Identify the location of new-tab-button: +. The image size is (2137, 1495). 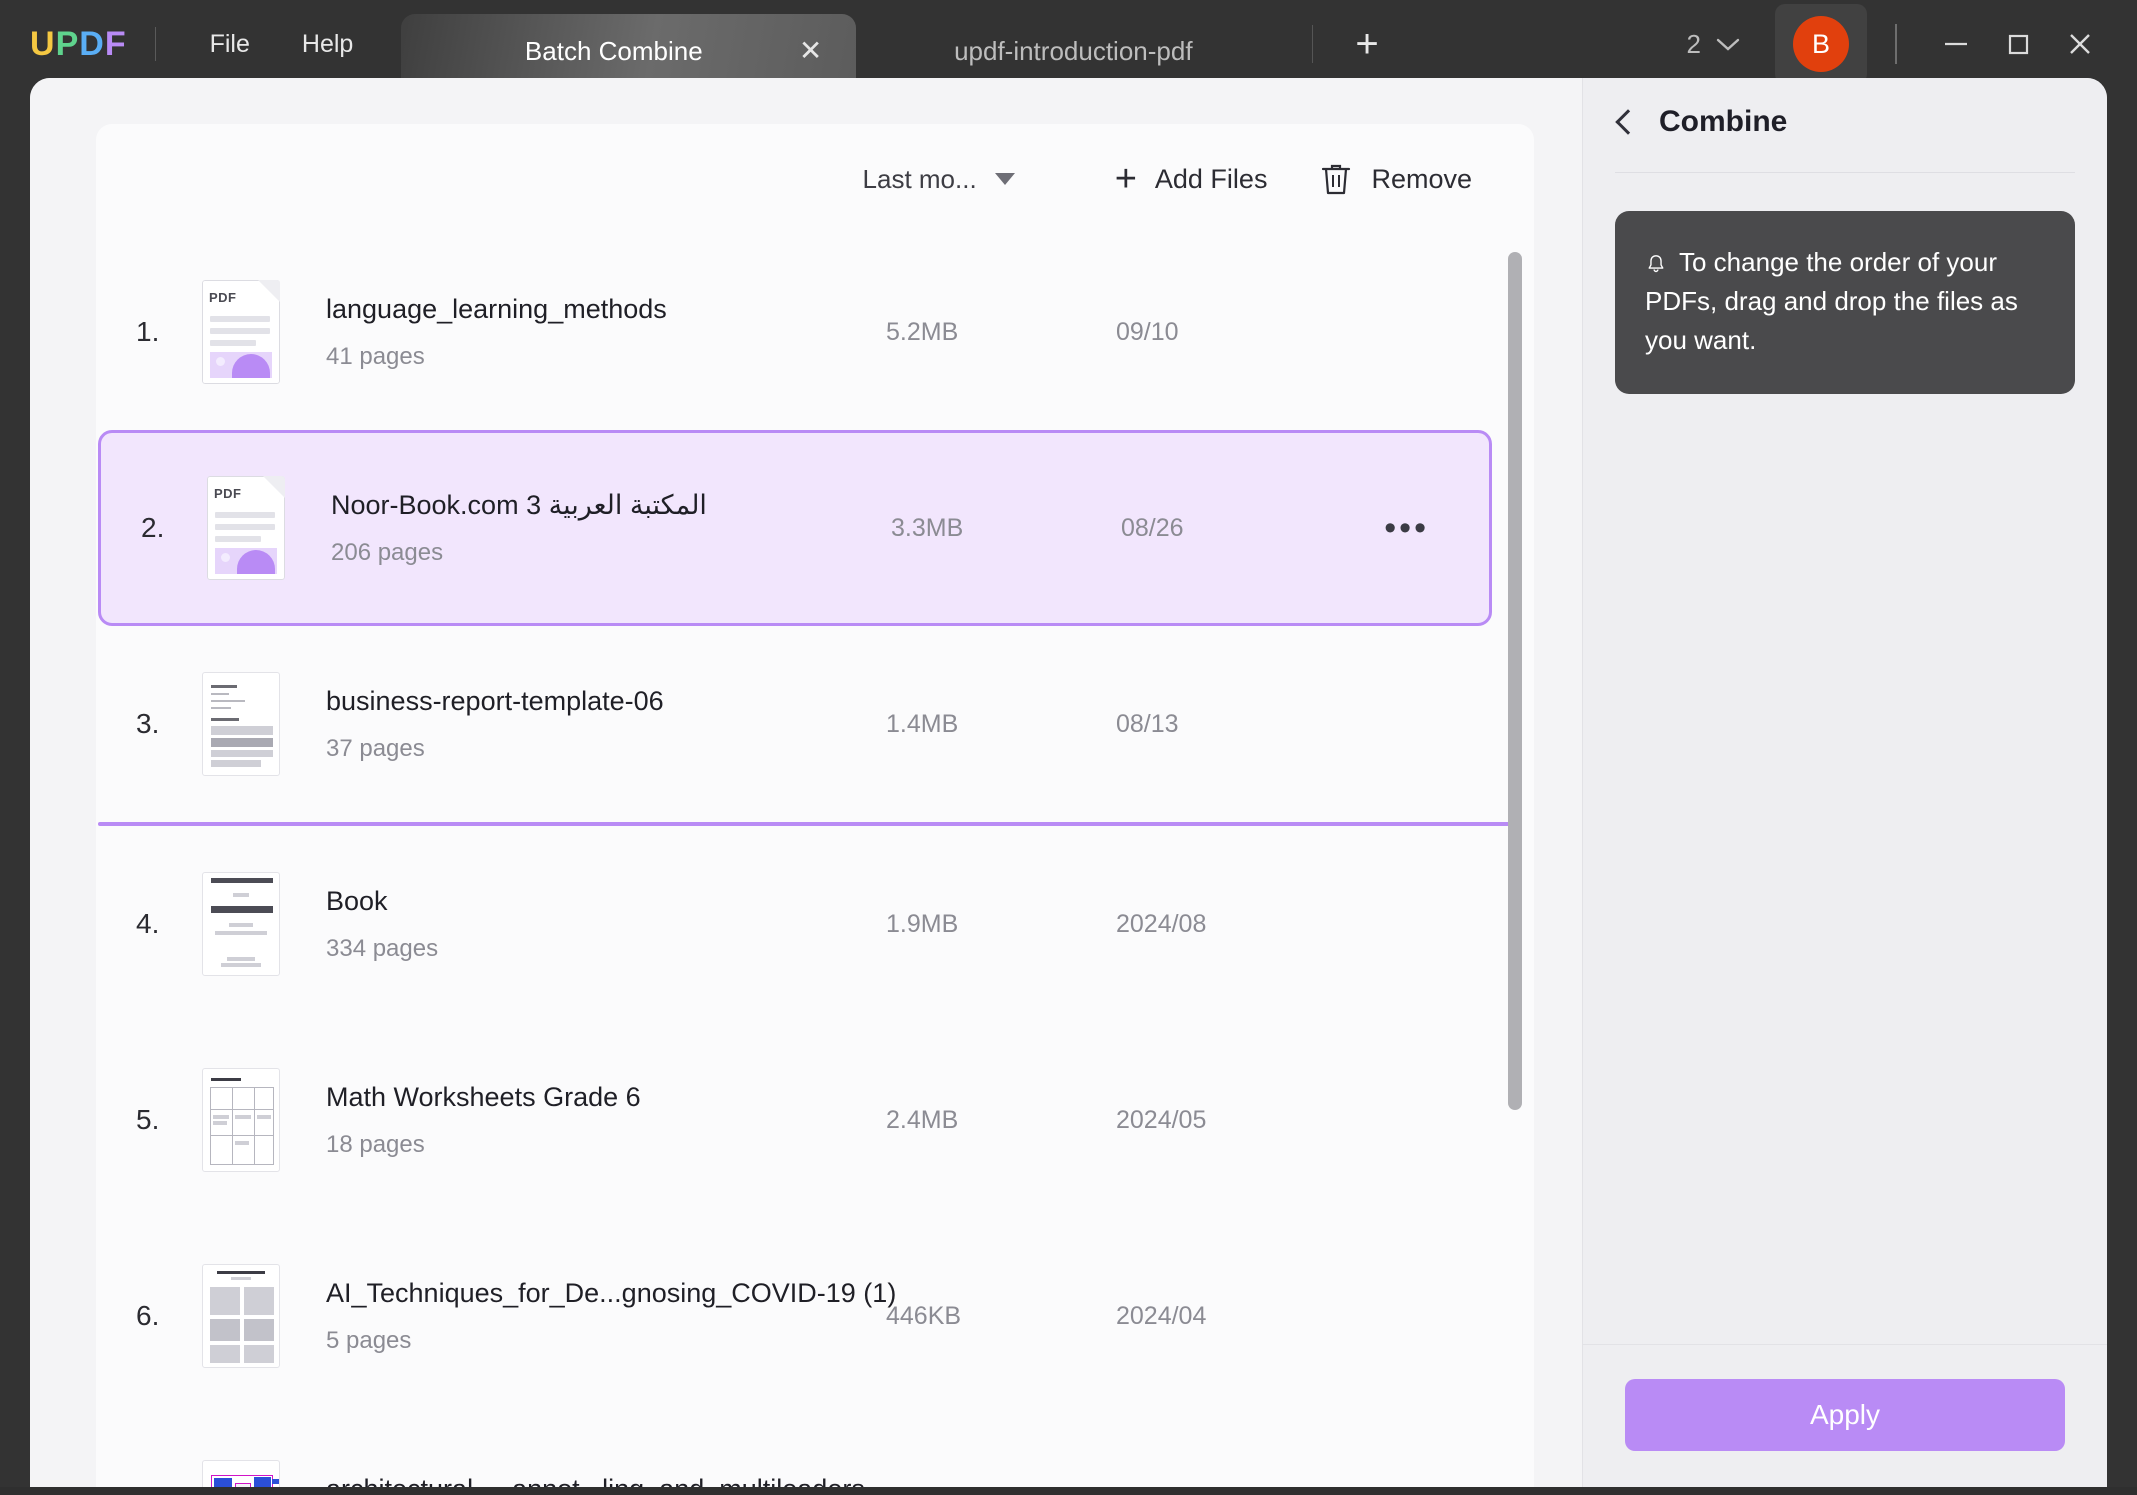
(1366, 44).